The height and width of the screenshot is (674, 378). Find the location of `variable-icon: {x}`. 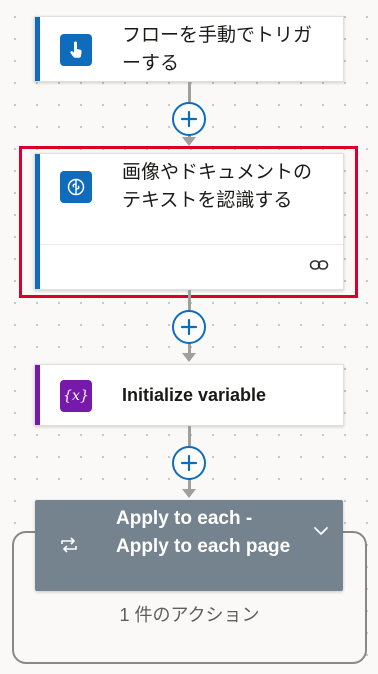

variable-icon: {x} is located at coordinates (76, 396).